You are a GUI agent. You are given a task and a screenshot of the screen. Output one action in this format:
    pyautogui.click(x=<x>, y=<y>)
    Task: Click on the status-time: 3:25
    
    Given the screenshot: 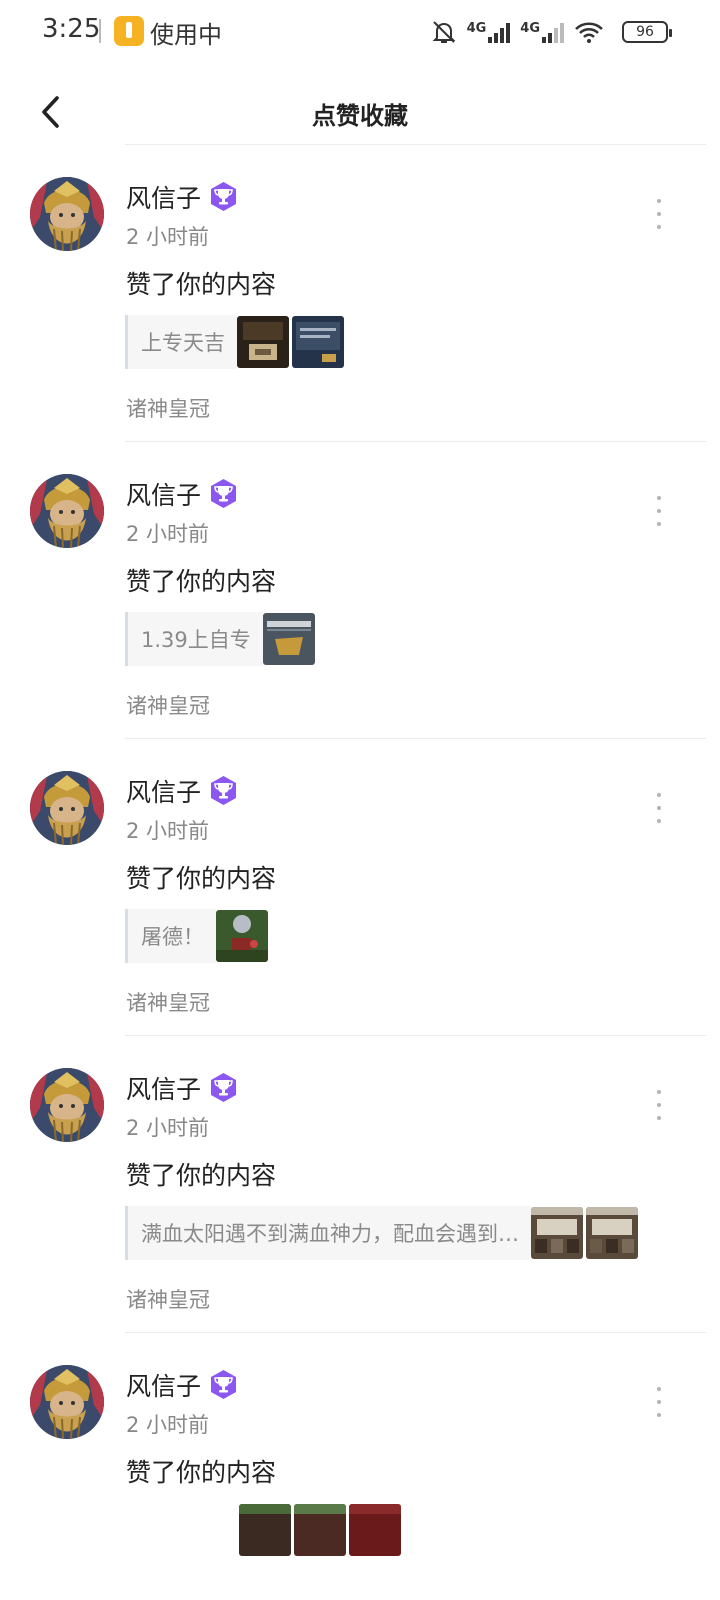 What is the action you would take?
    pyautogui.click(x=71, y=29)
    